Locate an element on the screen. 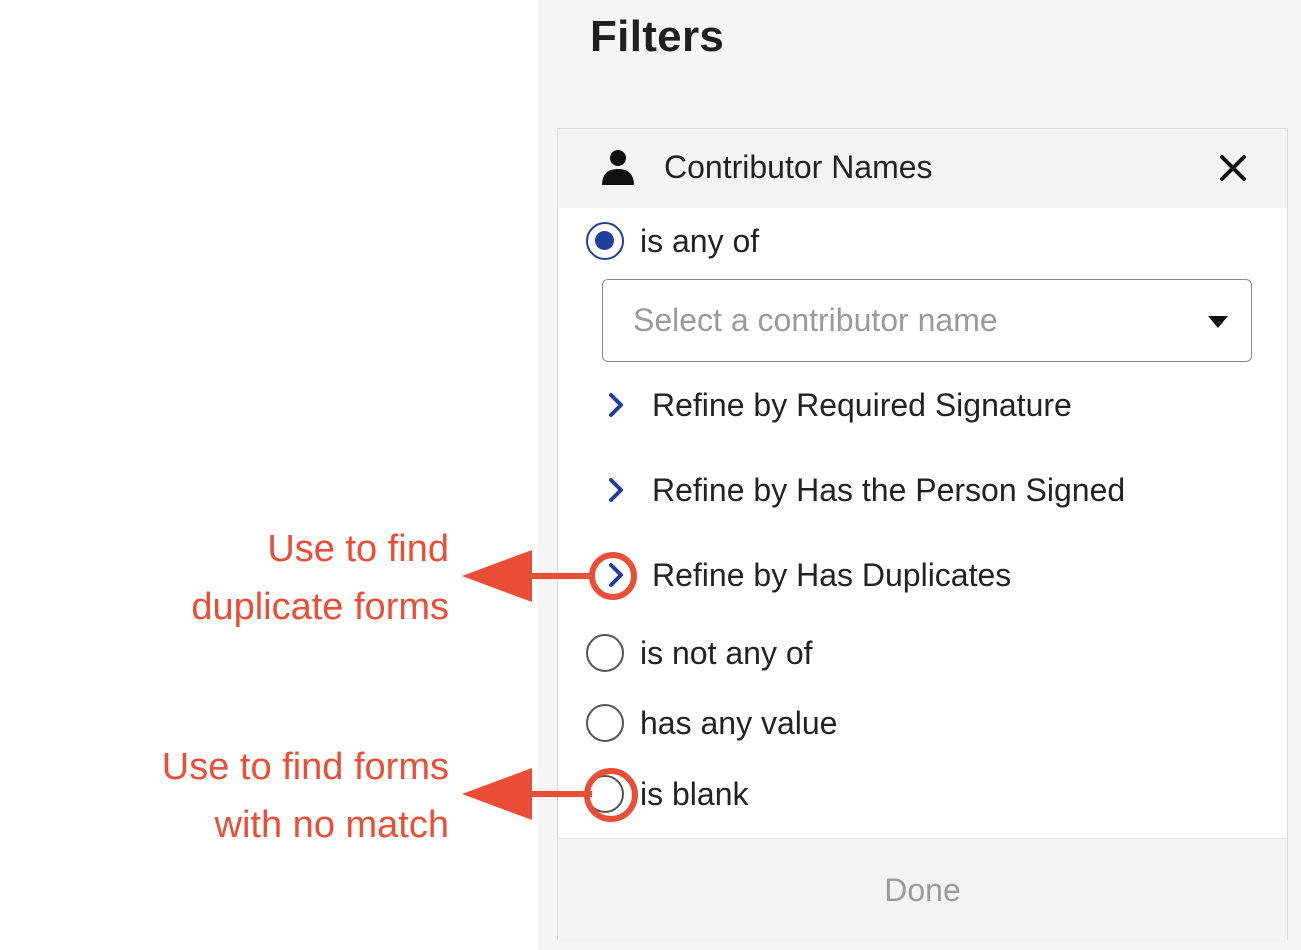 The width and height of the screenshot is (1301, 950). refine-label: Refine by Has Duplicates is located at coordinates (832, 575).